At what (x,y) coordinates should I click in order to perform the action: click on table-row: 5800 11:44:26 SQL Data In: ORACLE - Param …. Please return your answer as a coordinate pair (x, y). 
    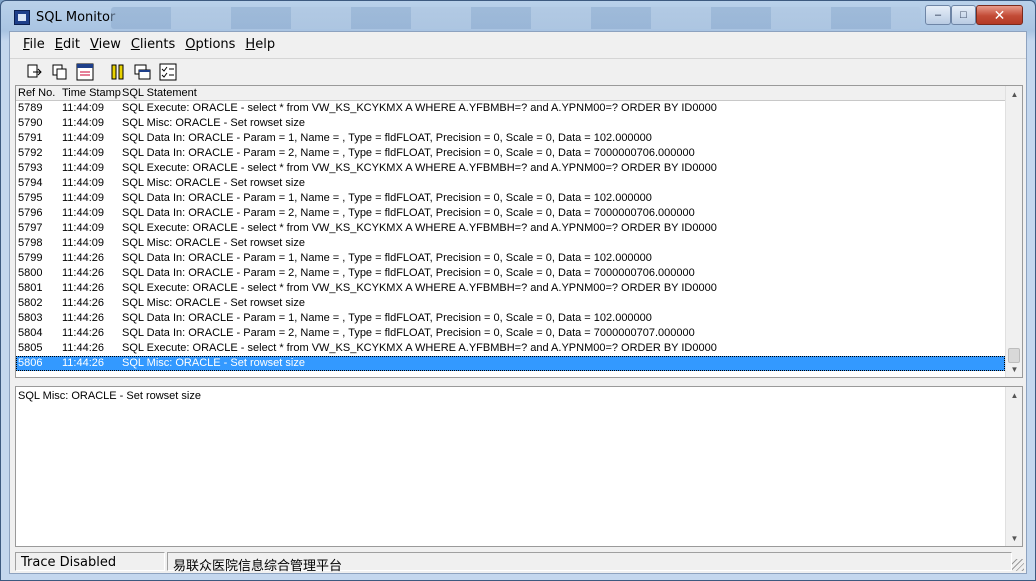
    Looking at the image, I should click on (511, 273).